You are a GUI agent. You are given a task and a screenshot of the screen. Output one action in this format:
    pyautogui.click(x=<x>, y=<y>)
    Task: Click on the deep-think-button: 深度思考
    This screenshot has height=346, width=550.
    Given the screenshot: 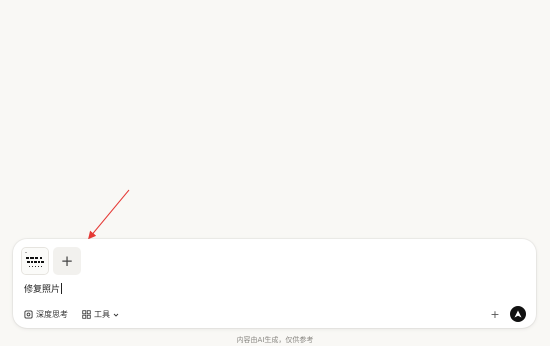 What is the action you would take?
    pyautogui.click(x=46, y=314)
    